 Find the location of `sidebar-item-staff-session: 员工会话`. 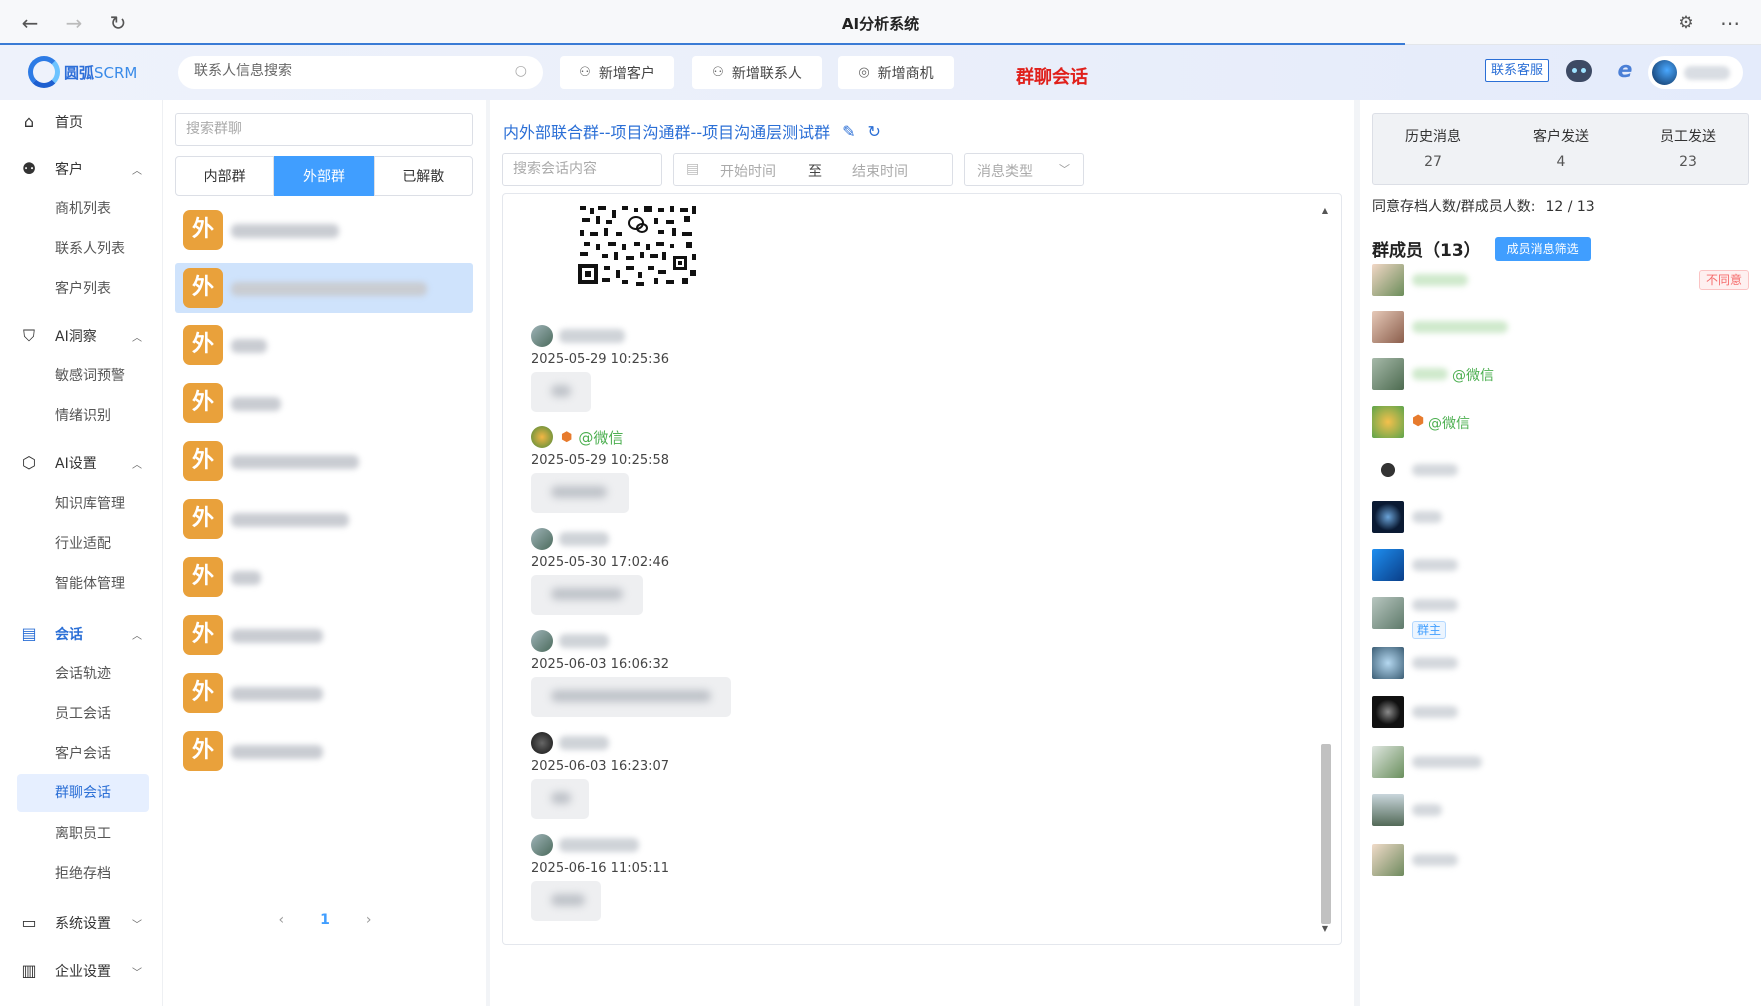

sidebar-item-staff-session: 员工会话 is located at coordinates (83, 714).